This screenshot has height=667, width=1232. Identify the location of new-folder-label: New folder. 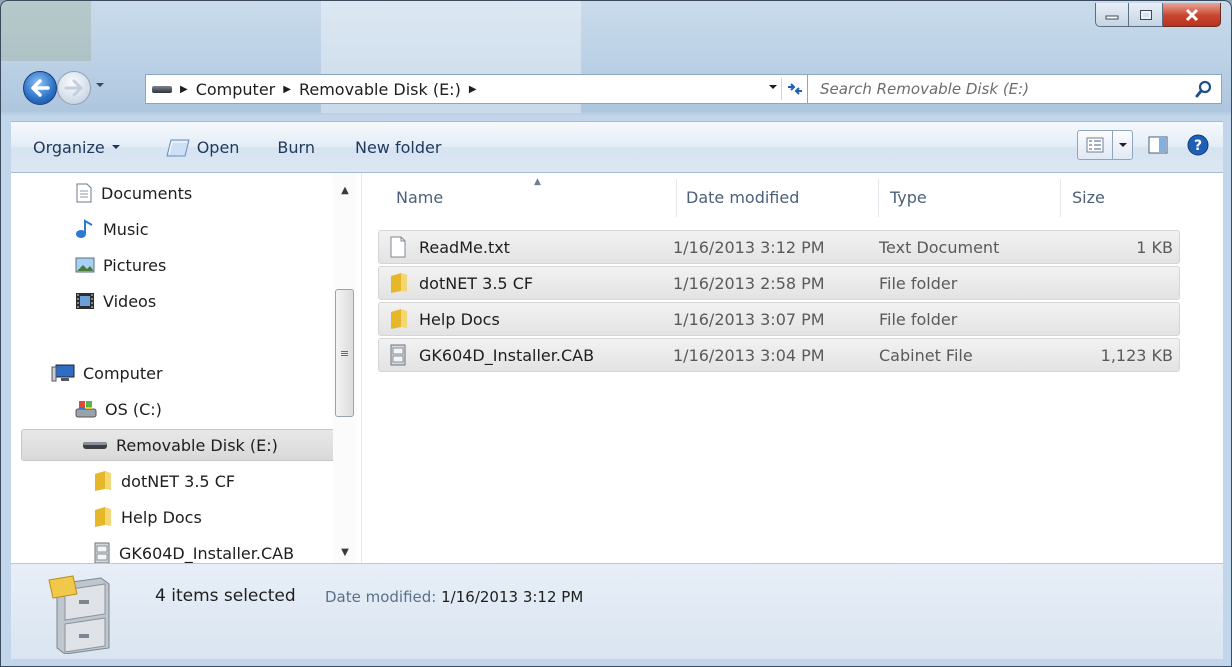
(398, 147).